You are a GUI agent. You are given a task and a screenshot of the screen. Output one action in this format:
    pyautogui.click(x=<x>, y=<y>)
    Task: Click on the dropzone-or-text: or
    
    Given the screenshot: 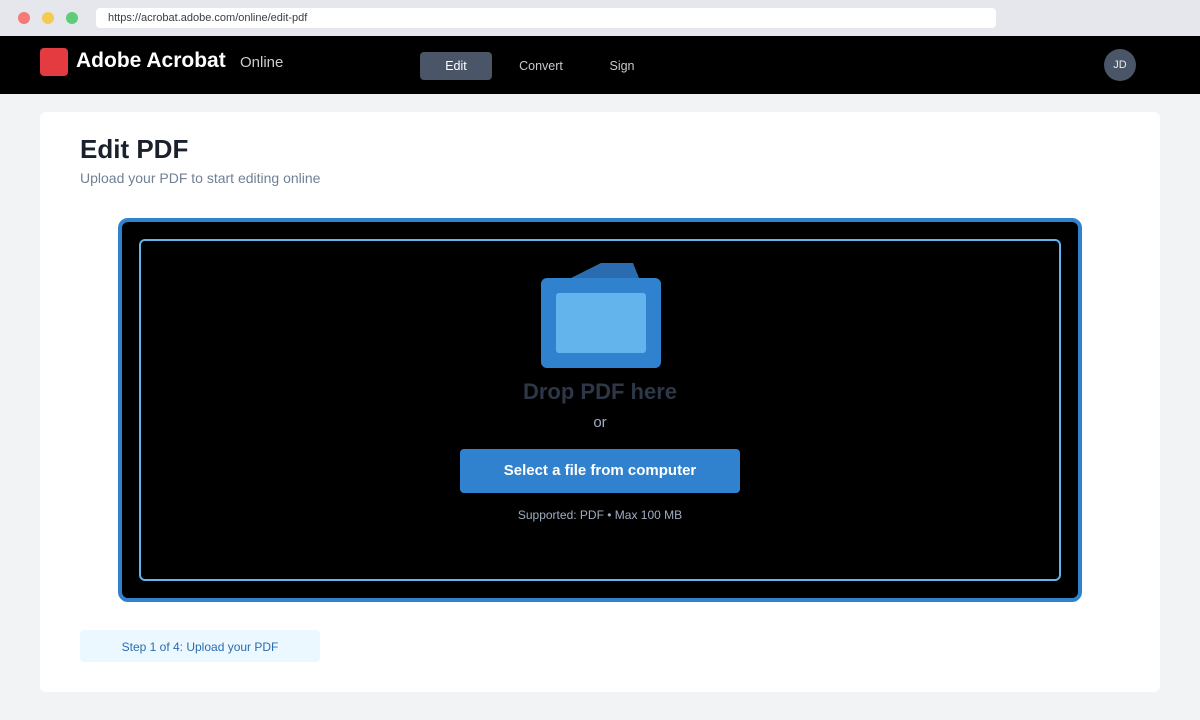 What is the action you would take?
    pyautogui.click(x=600, y=422)
    